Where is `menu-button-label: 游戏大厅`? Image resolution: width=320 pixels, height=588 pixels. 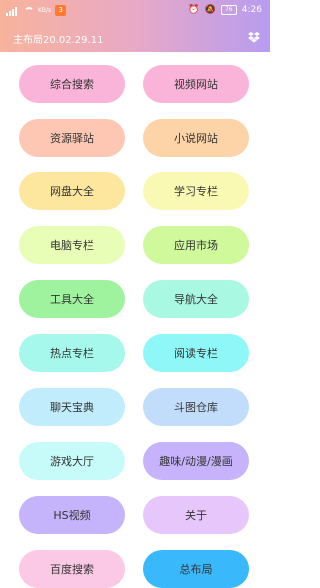
menu-button-label: 游戏大厅 is located at coordinates (72, 461).